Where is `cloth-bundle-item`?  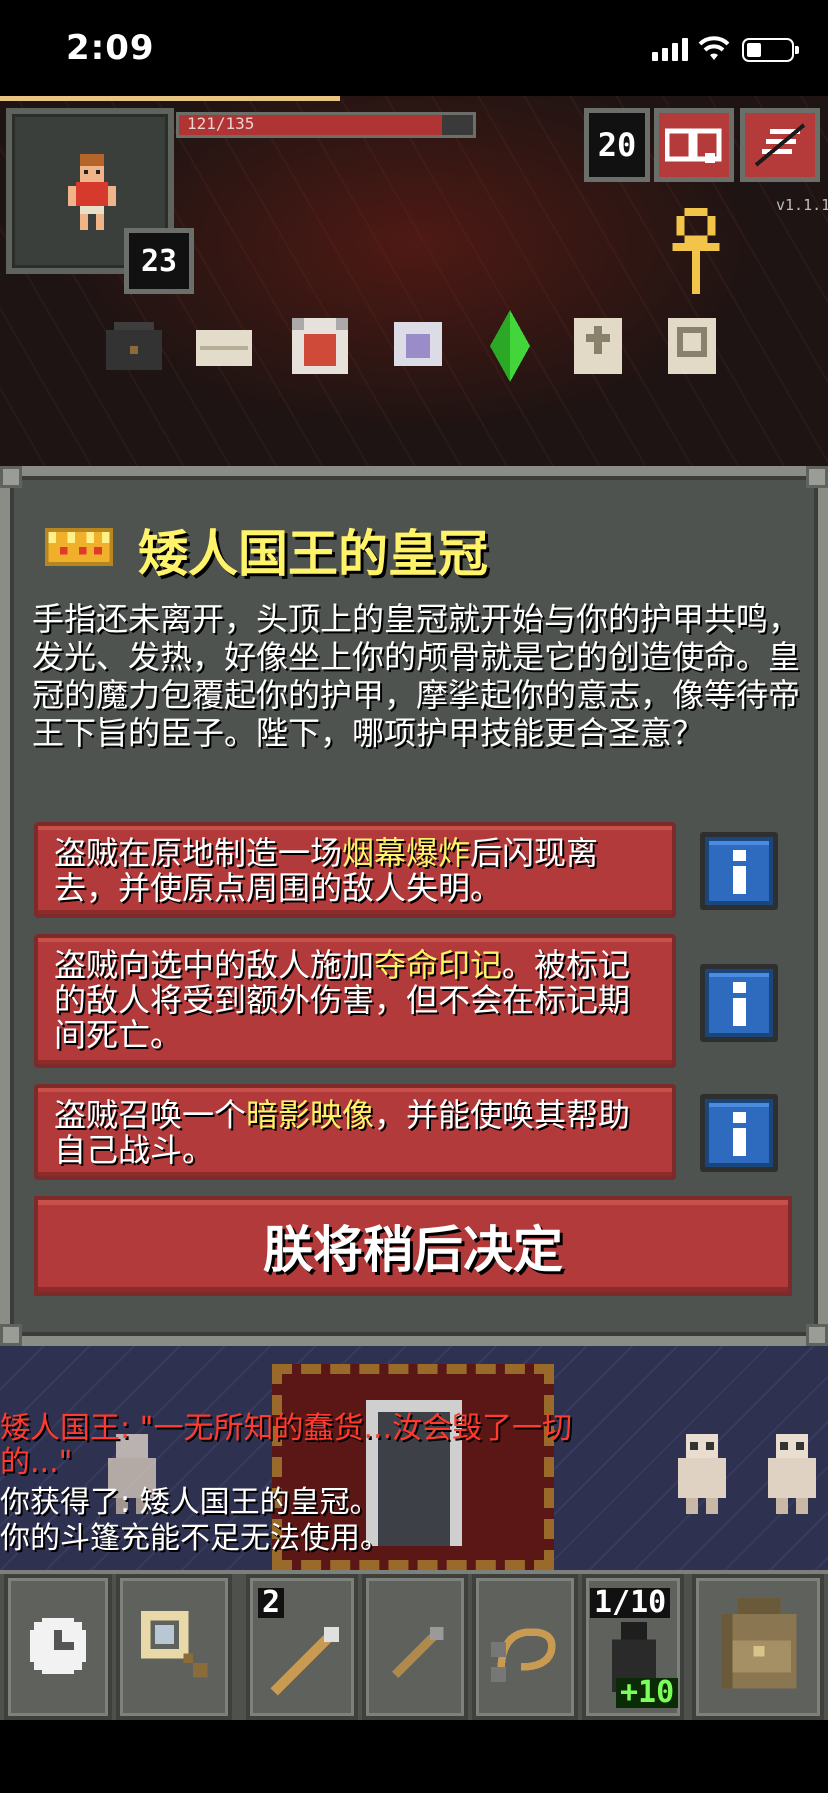 cloth-bundle-item is located at coordinates (224, 346).